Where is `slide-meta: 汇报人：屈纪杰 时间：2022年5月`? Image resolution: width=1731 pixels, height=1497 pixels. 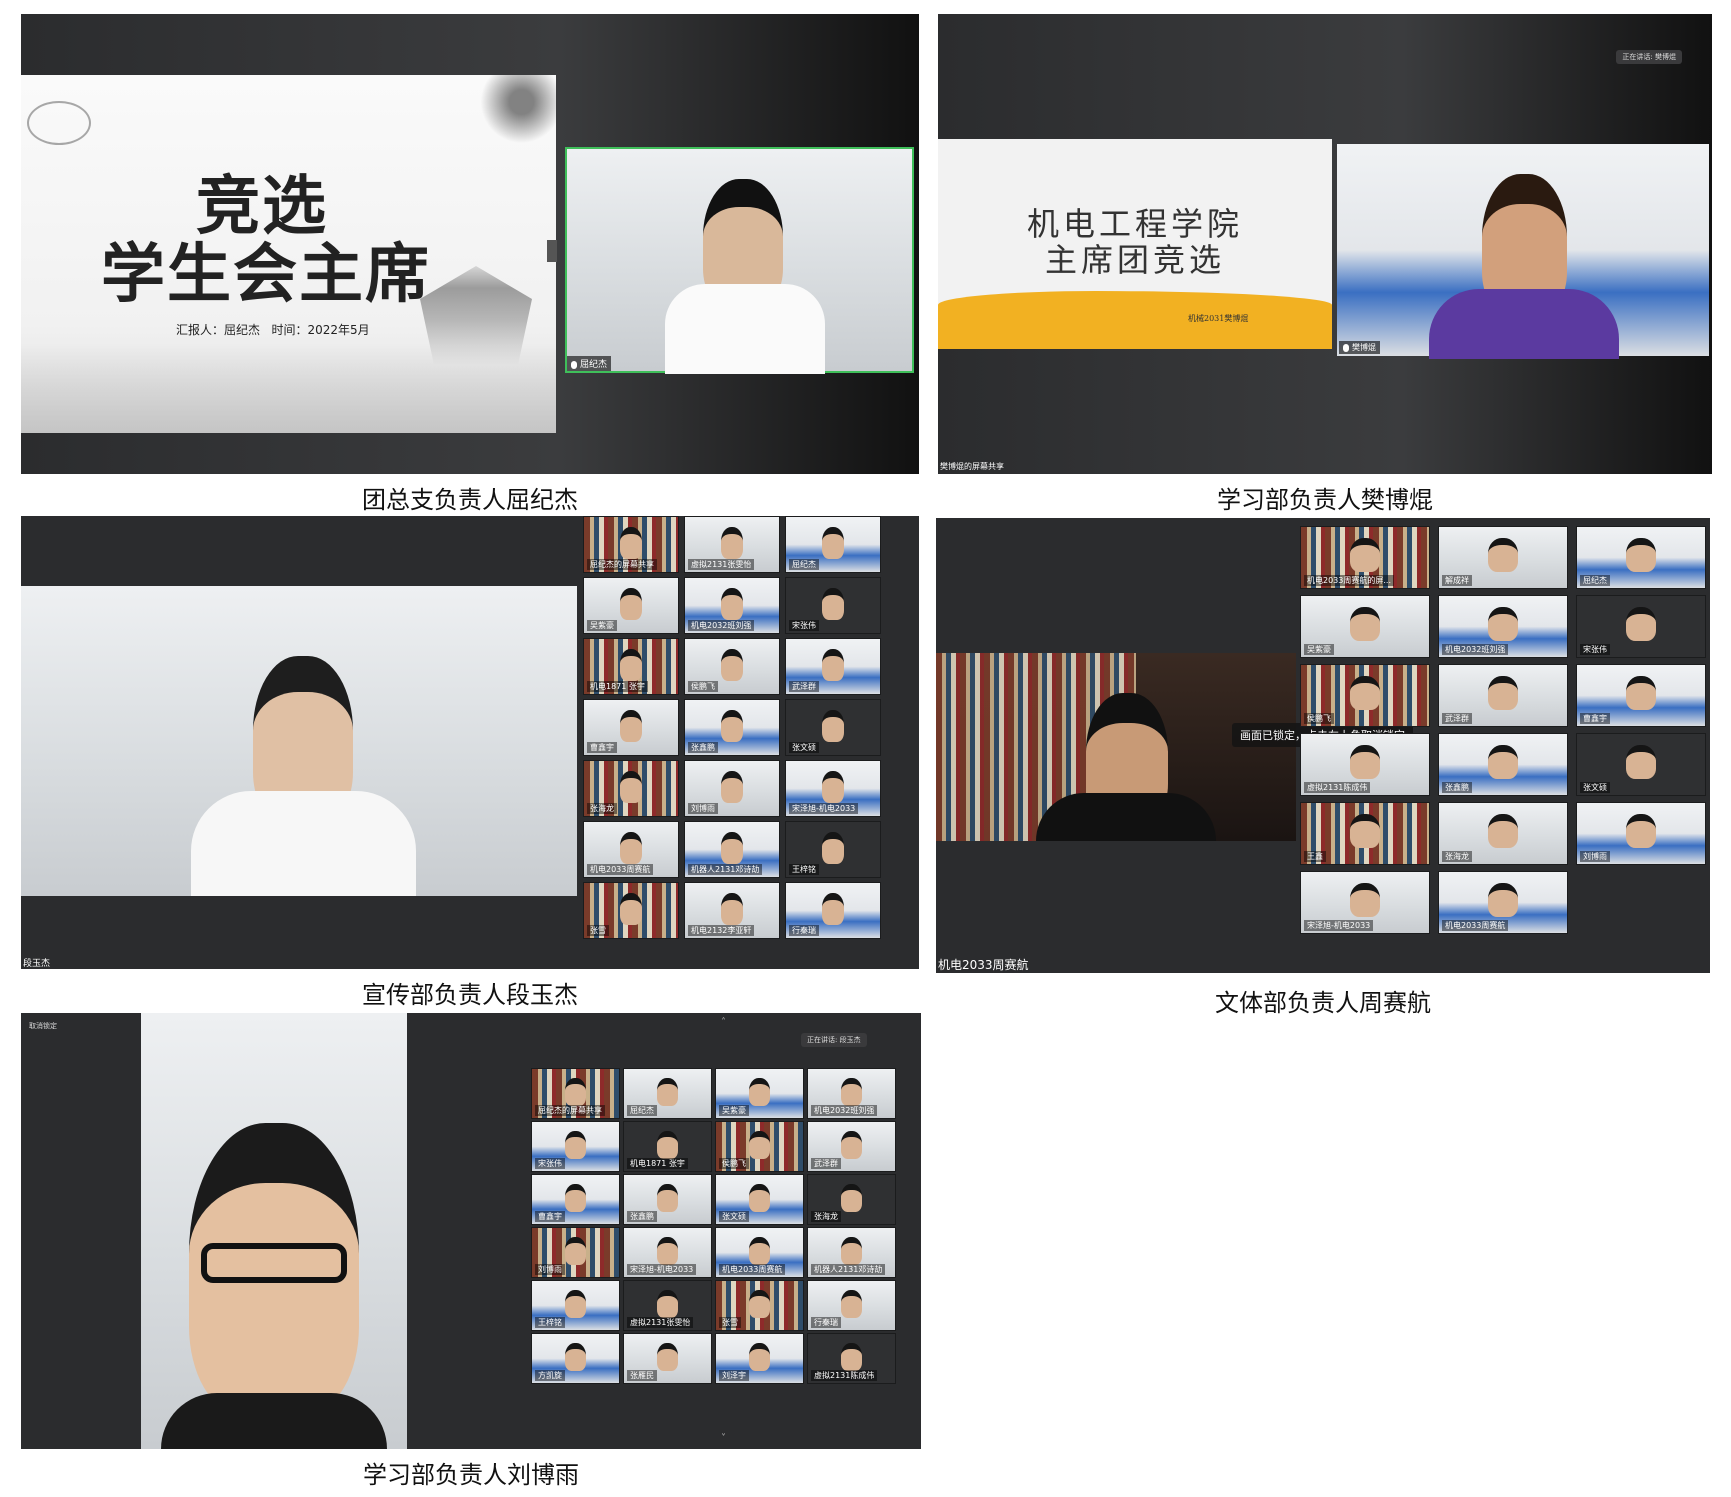 slide-meta: 汇报人：屈纪杰 时间：2022年5月 is located at coordinates (273, 330).